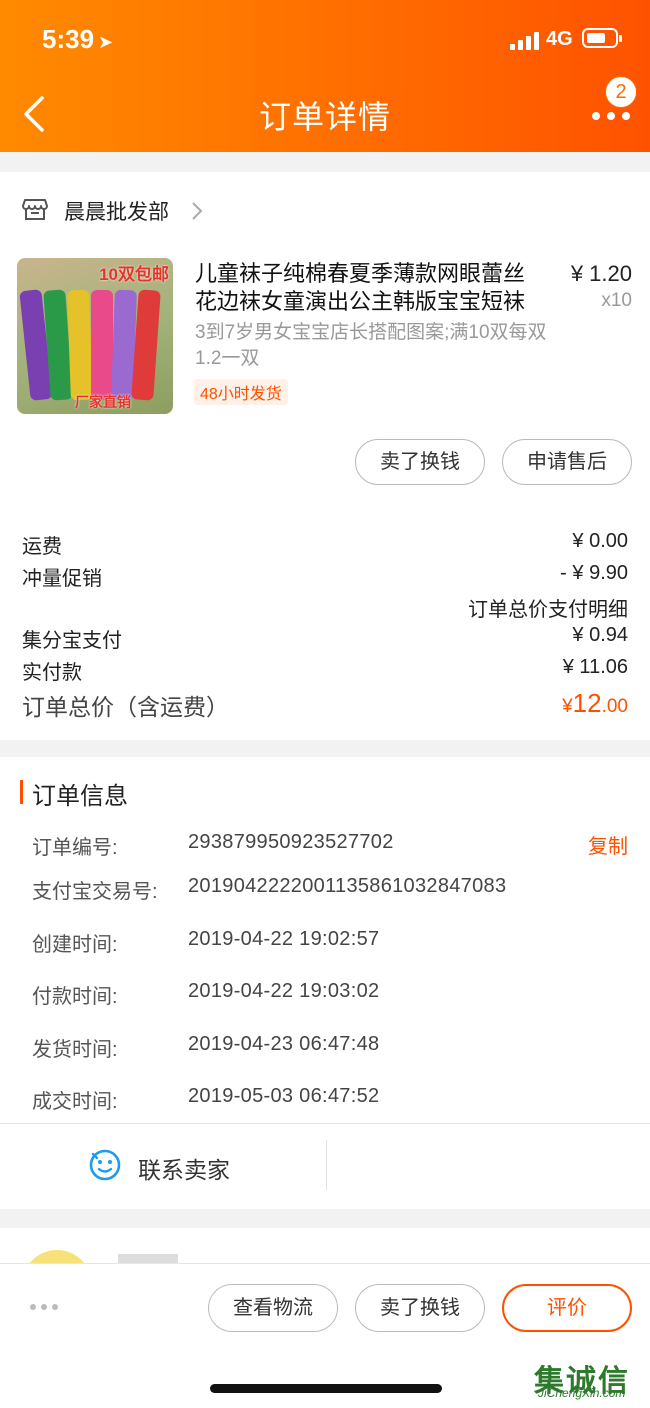 This screenshot has width=650, height=1408. I want to click on status-time: 5:39 ➤, so click(77, 39).